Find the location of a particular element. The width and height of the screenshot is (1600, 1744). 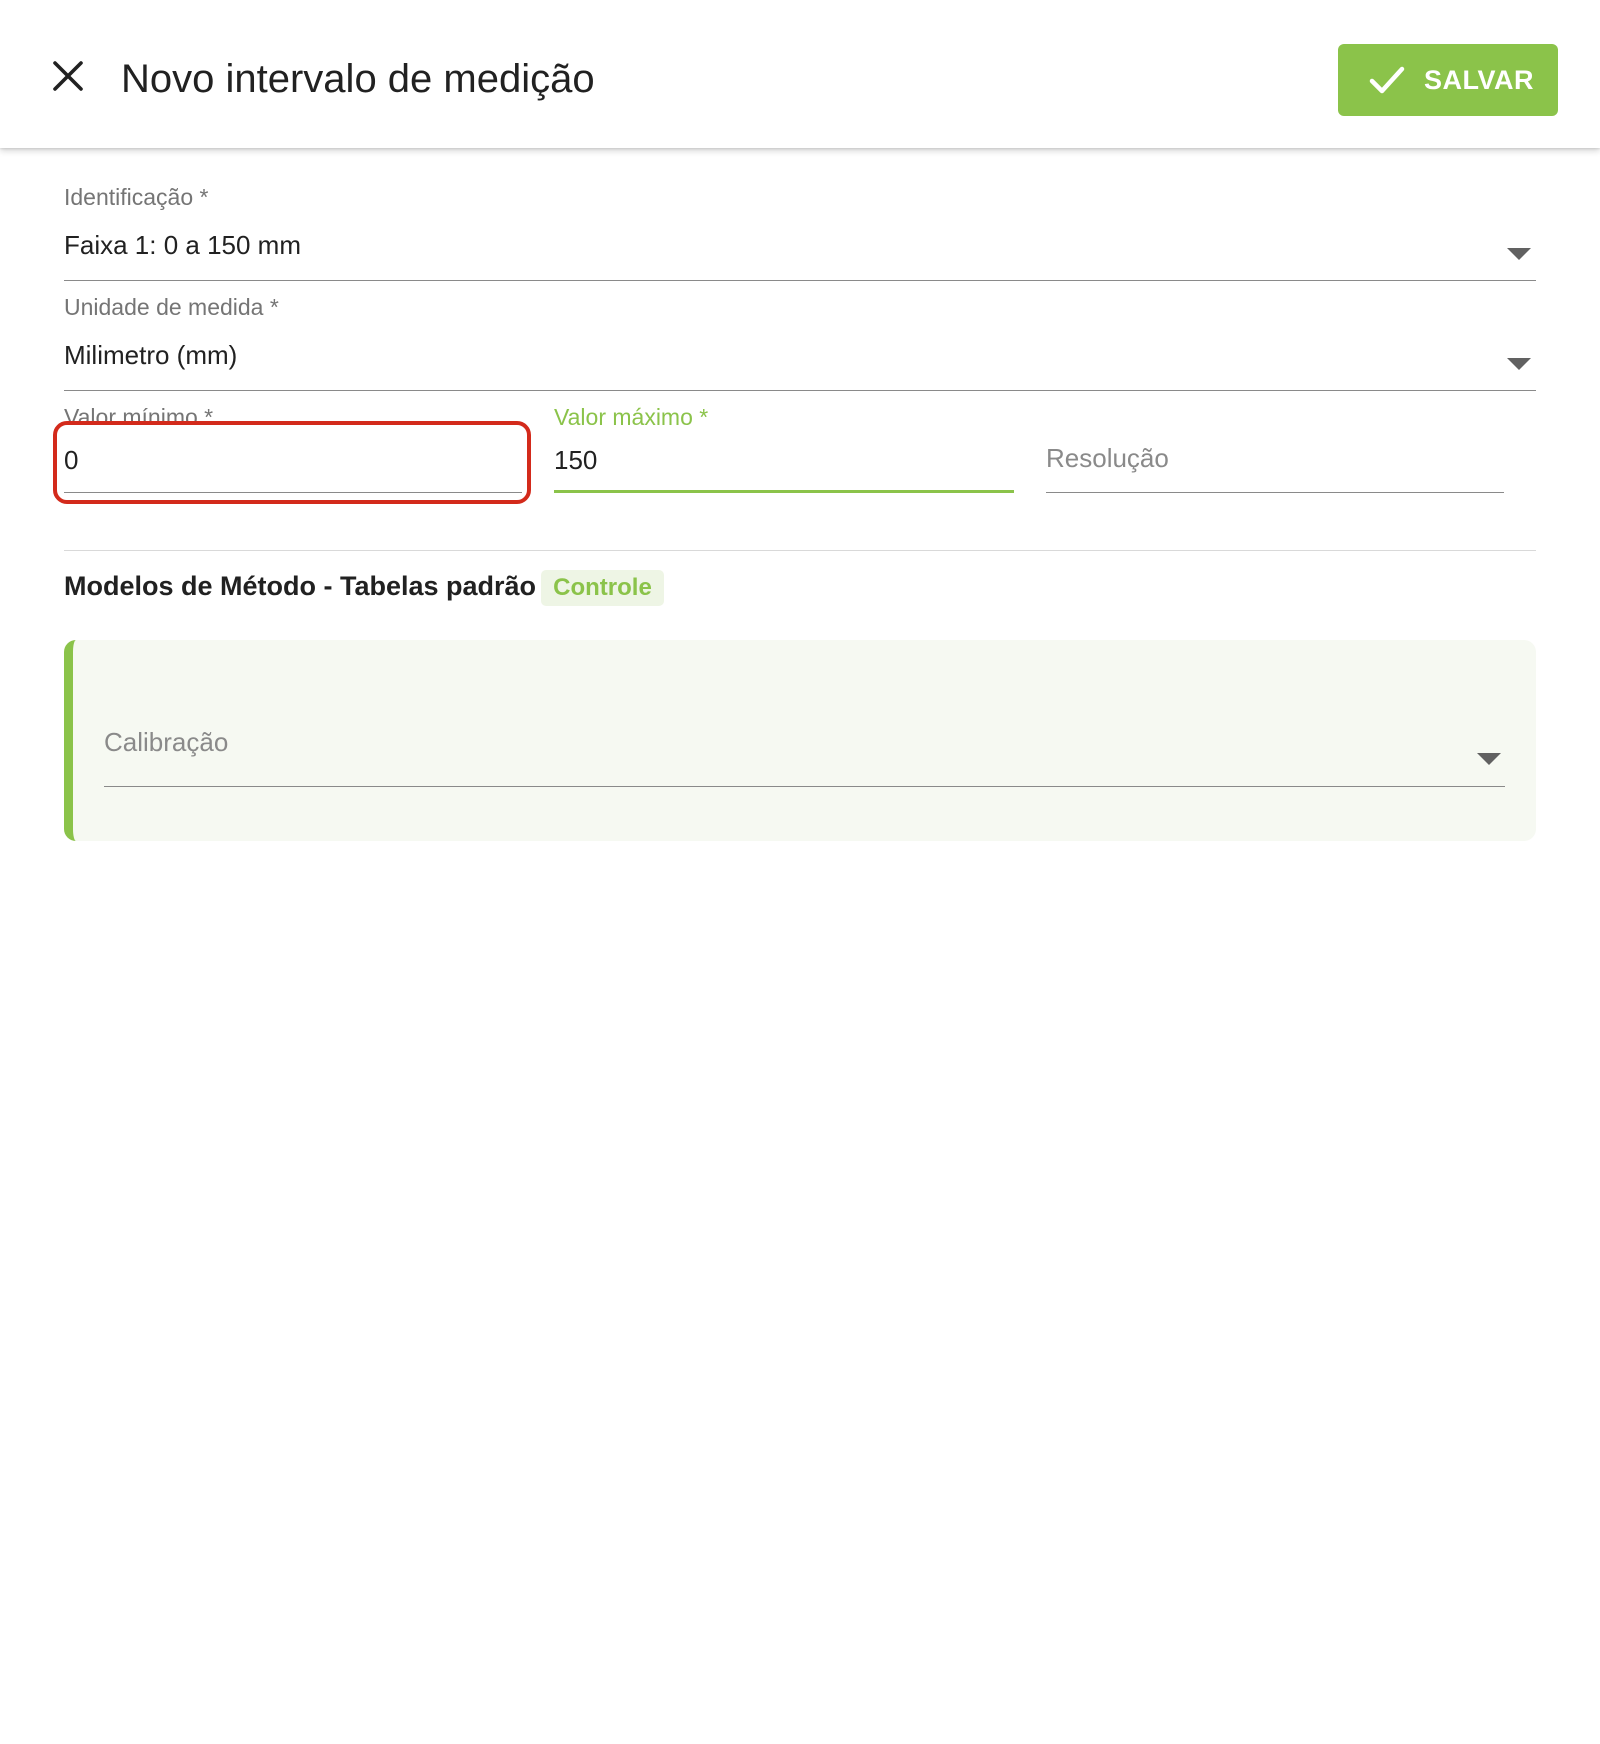

method-card: Calibração is located at coordinates (800, 740).